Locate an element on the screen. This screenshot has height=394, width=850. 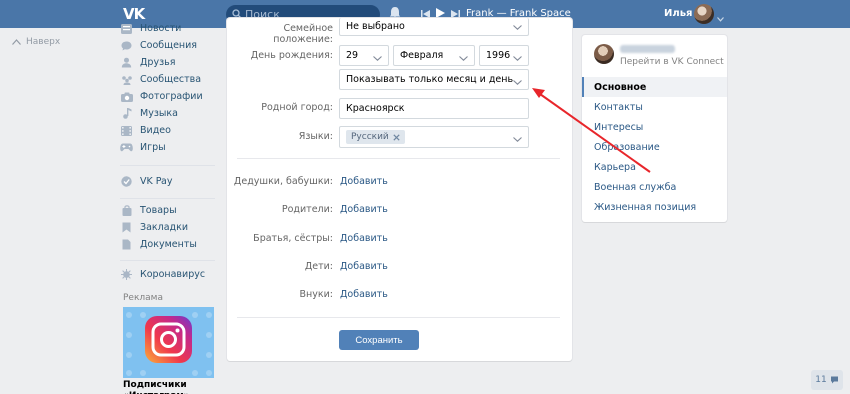
video-icon is located at coordinates (126, 130).